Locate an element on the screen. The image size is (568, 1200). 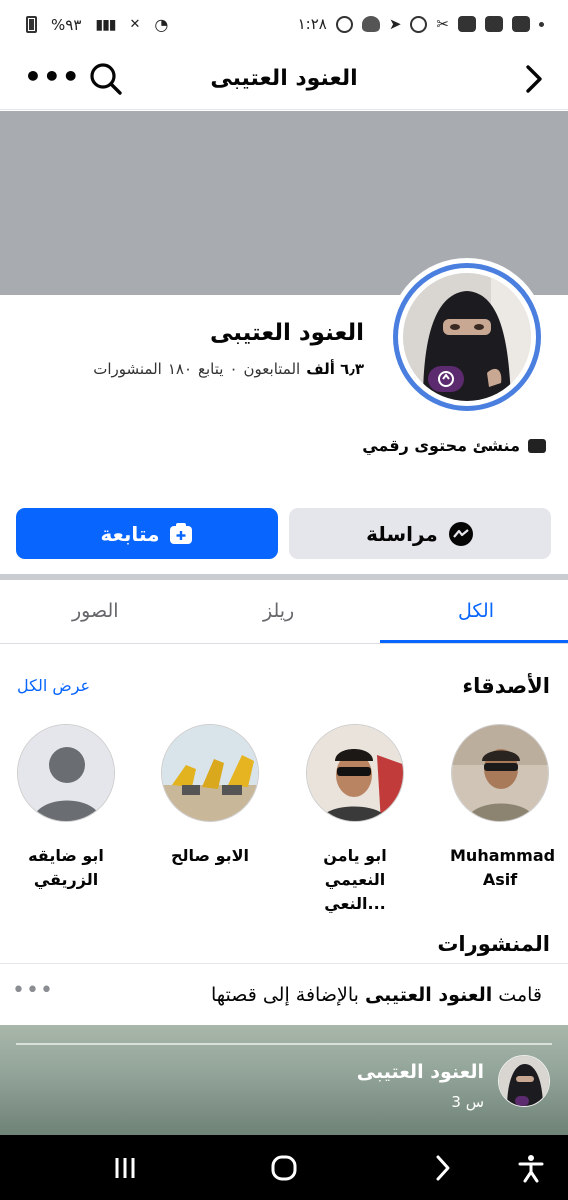
system-nav-bar is located at coordinates (284, 1167).